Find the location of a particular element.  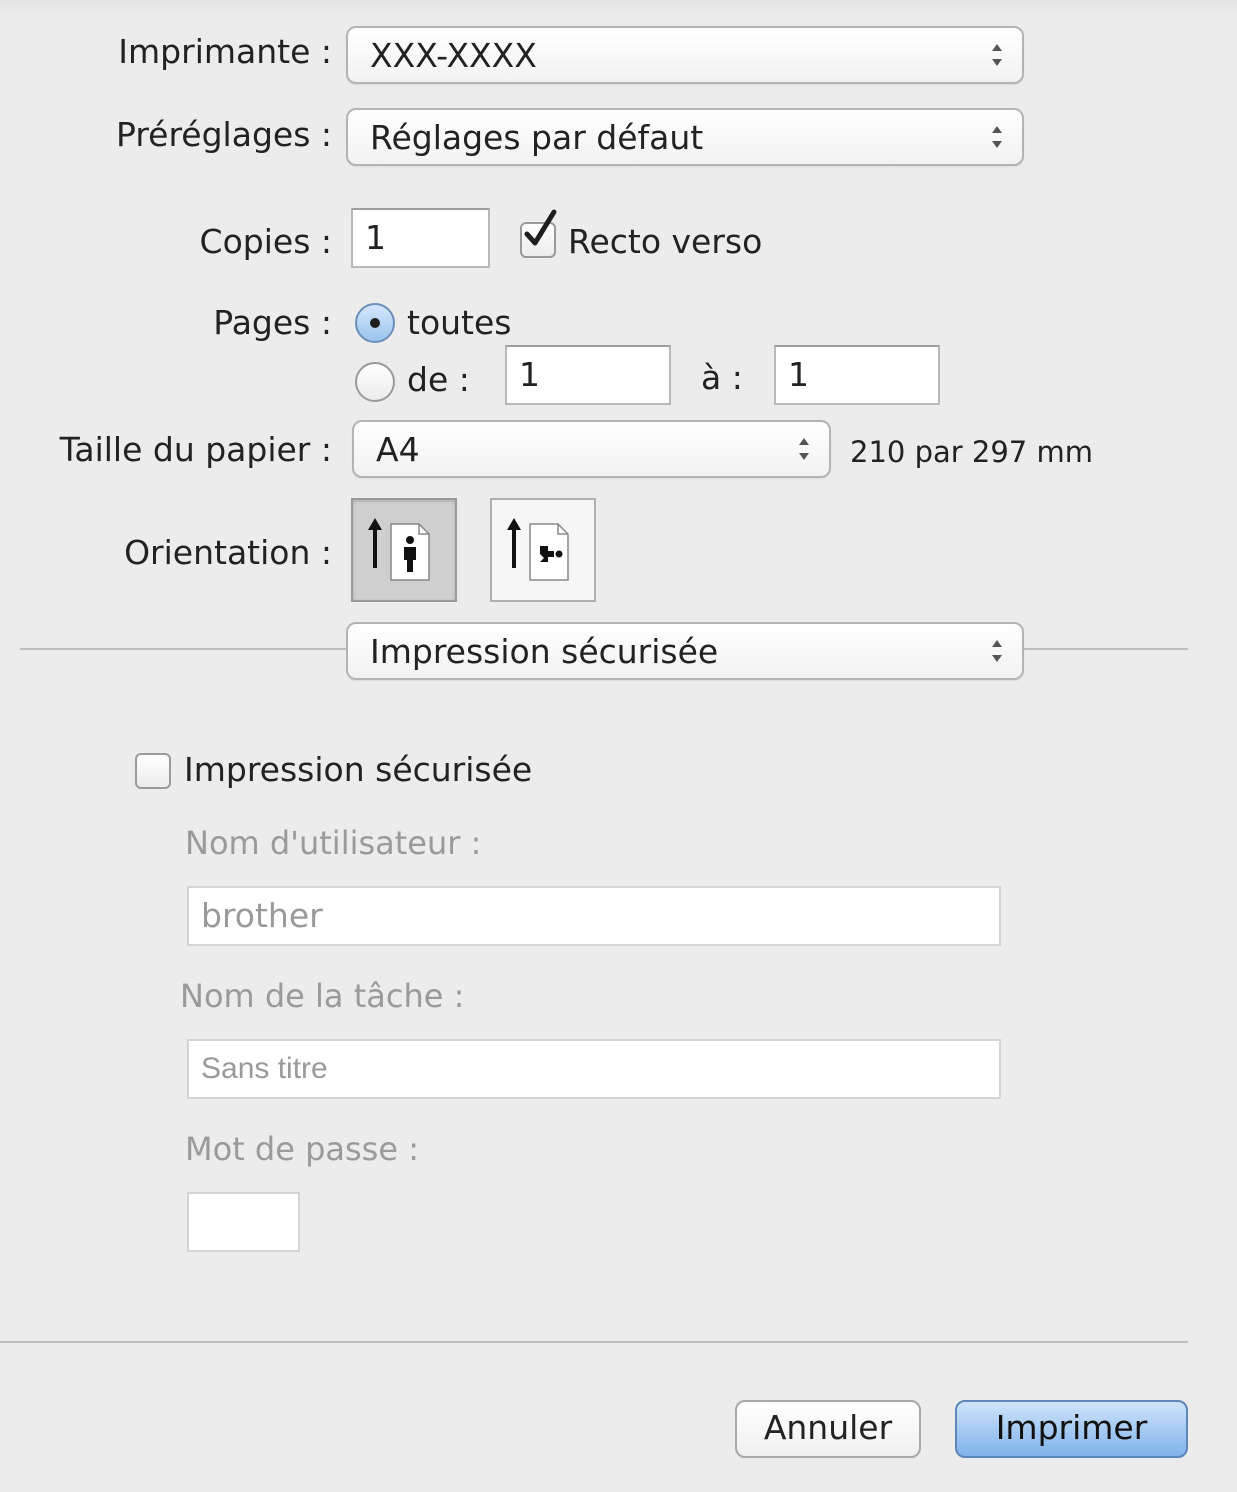

pages-from-value: 1 is located at coordinates (529, 374).